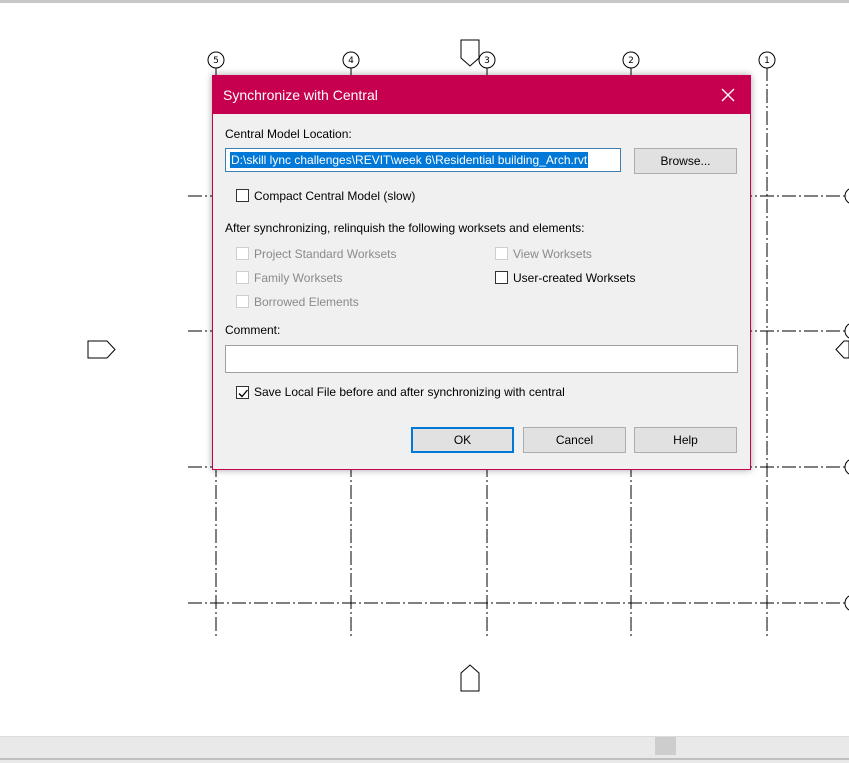 The image size is (849, 763). I want to click on view-worksets-label: View Worksets, so click(552, 254).